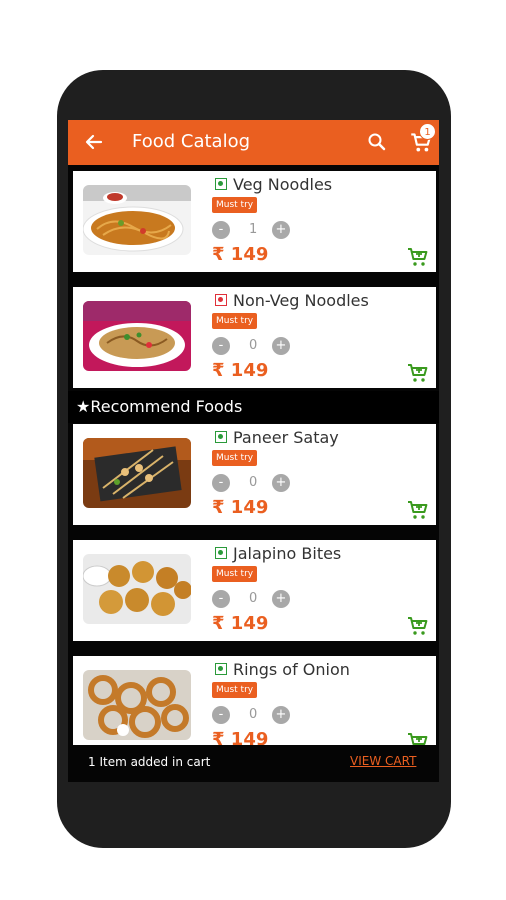 Image resolution: width=506 pixels, height=900 pixels. What do you see at coordinates (149, 762) in the screenshot?
I see `cart-status-message: 1 Item added in cart` at bounding box center [149, 762].